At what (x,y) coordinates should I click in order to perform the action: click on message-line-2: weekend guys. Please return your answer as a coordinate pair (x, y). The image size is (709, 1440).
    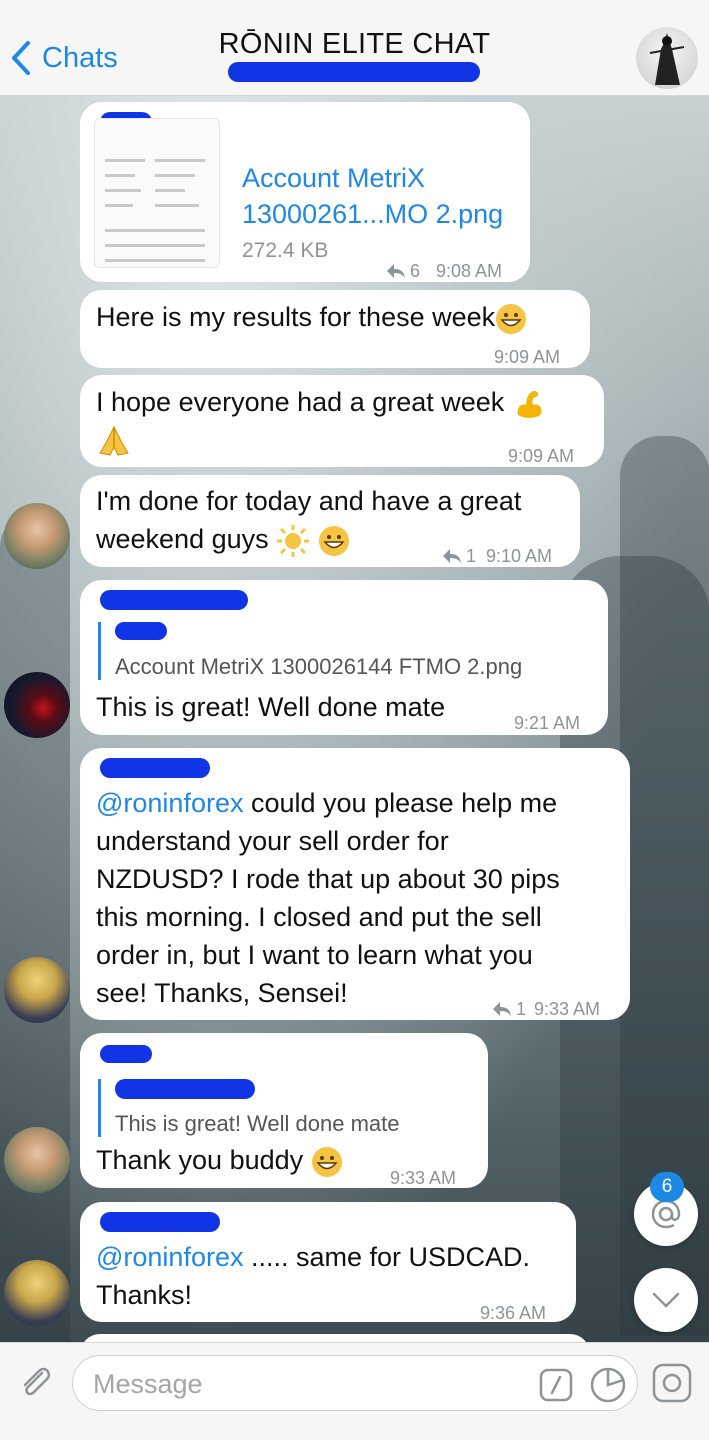
    Looking at the image, I should click on (182, 539).